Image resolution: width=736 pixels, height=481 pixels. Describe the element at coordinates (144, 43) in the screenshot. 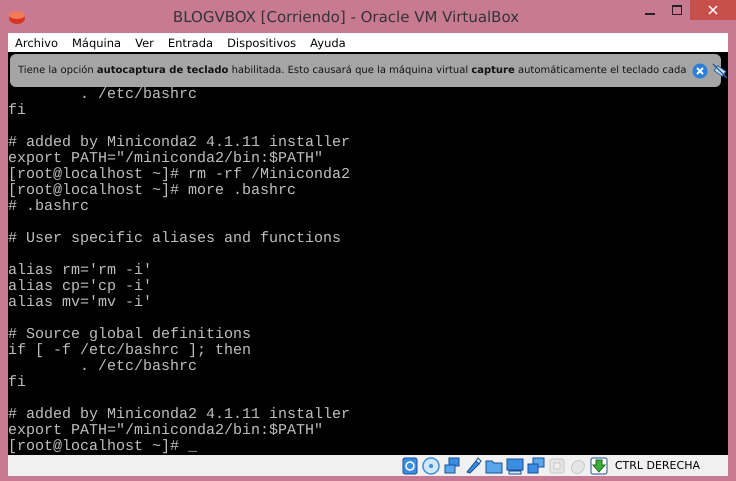

I see `menu-item: Ver` at that location.